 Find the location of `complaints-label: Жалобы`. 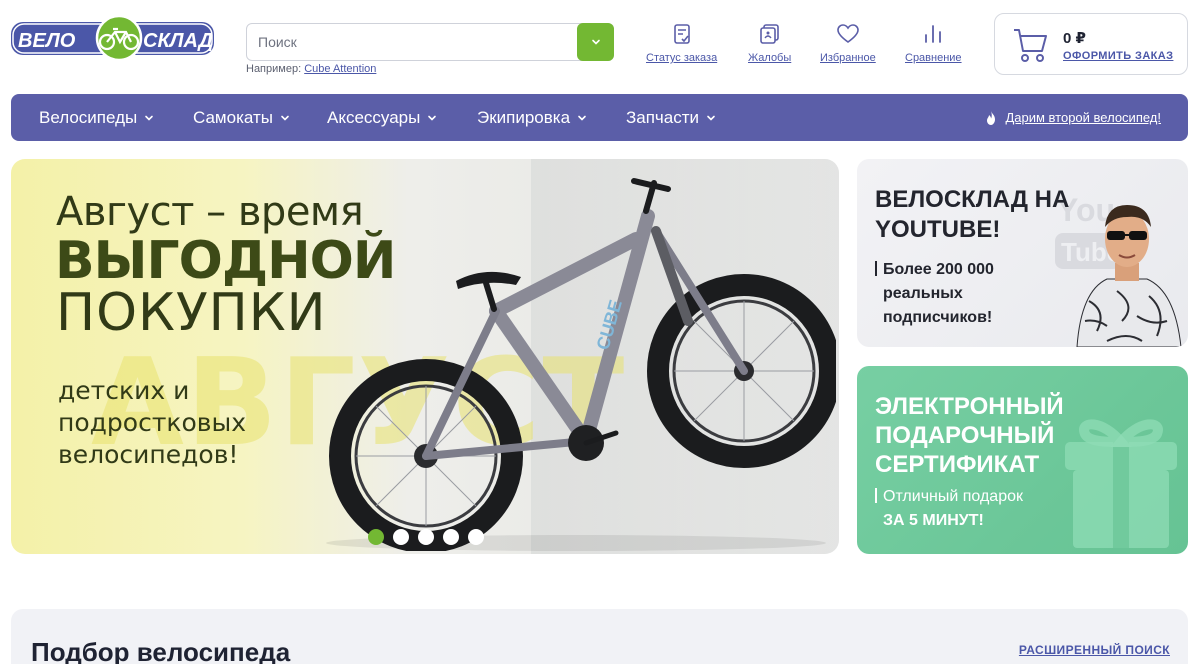

complaints-label: Жалобы is located at coordinates (770, 58).